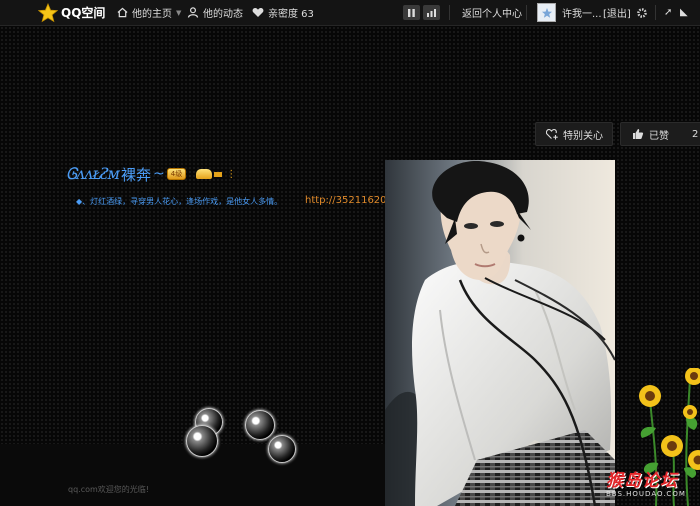  I want to click on logo-text: QQ空间, so click(83, 13).